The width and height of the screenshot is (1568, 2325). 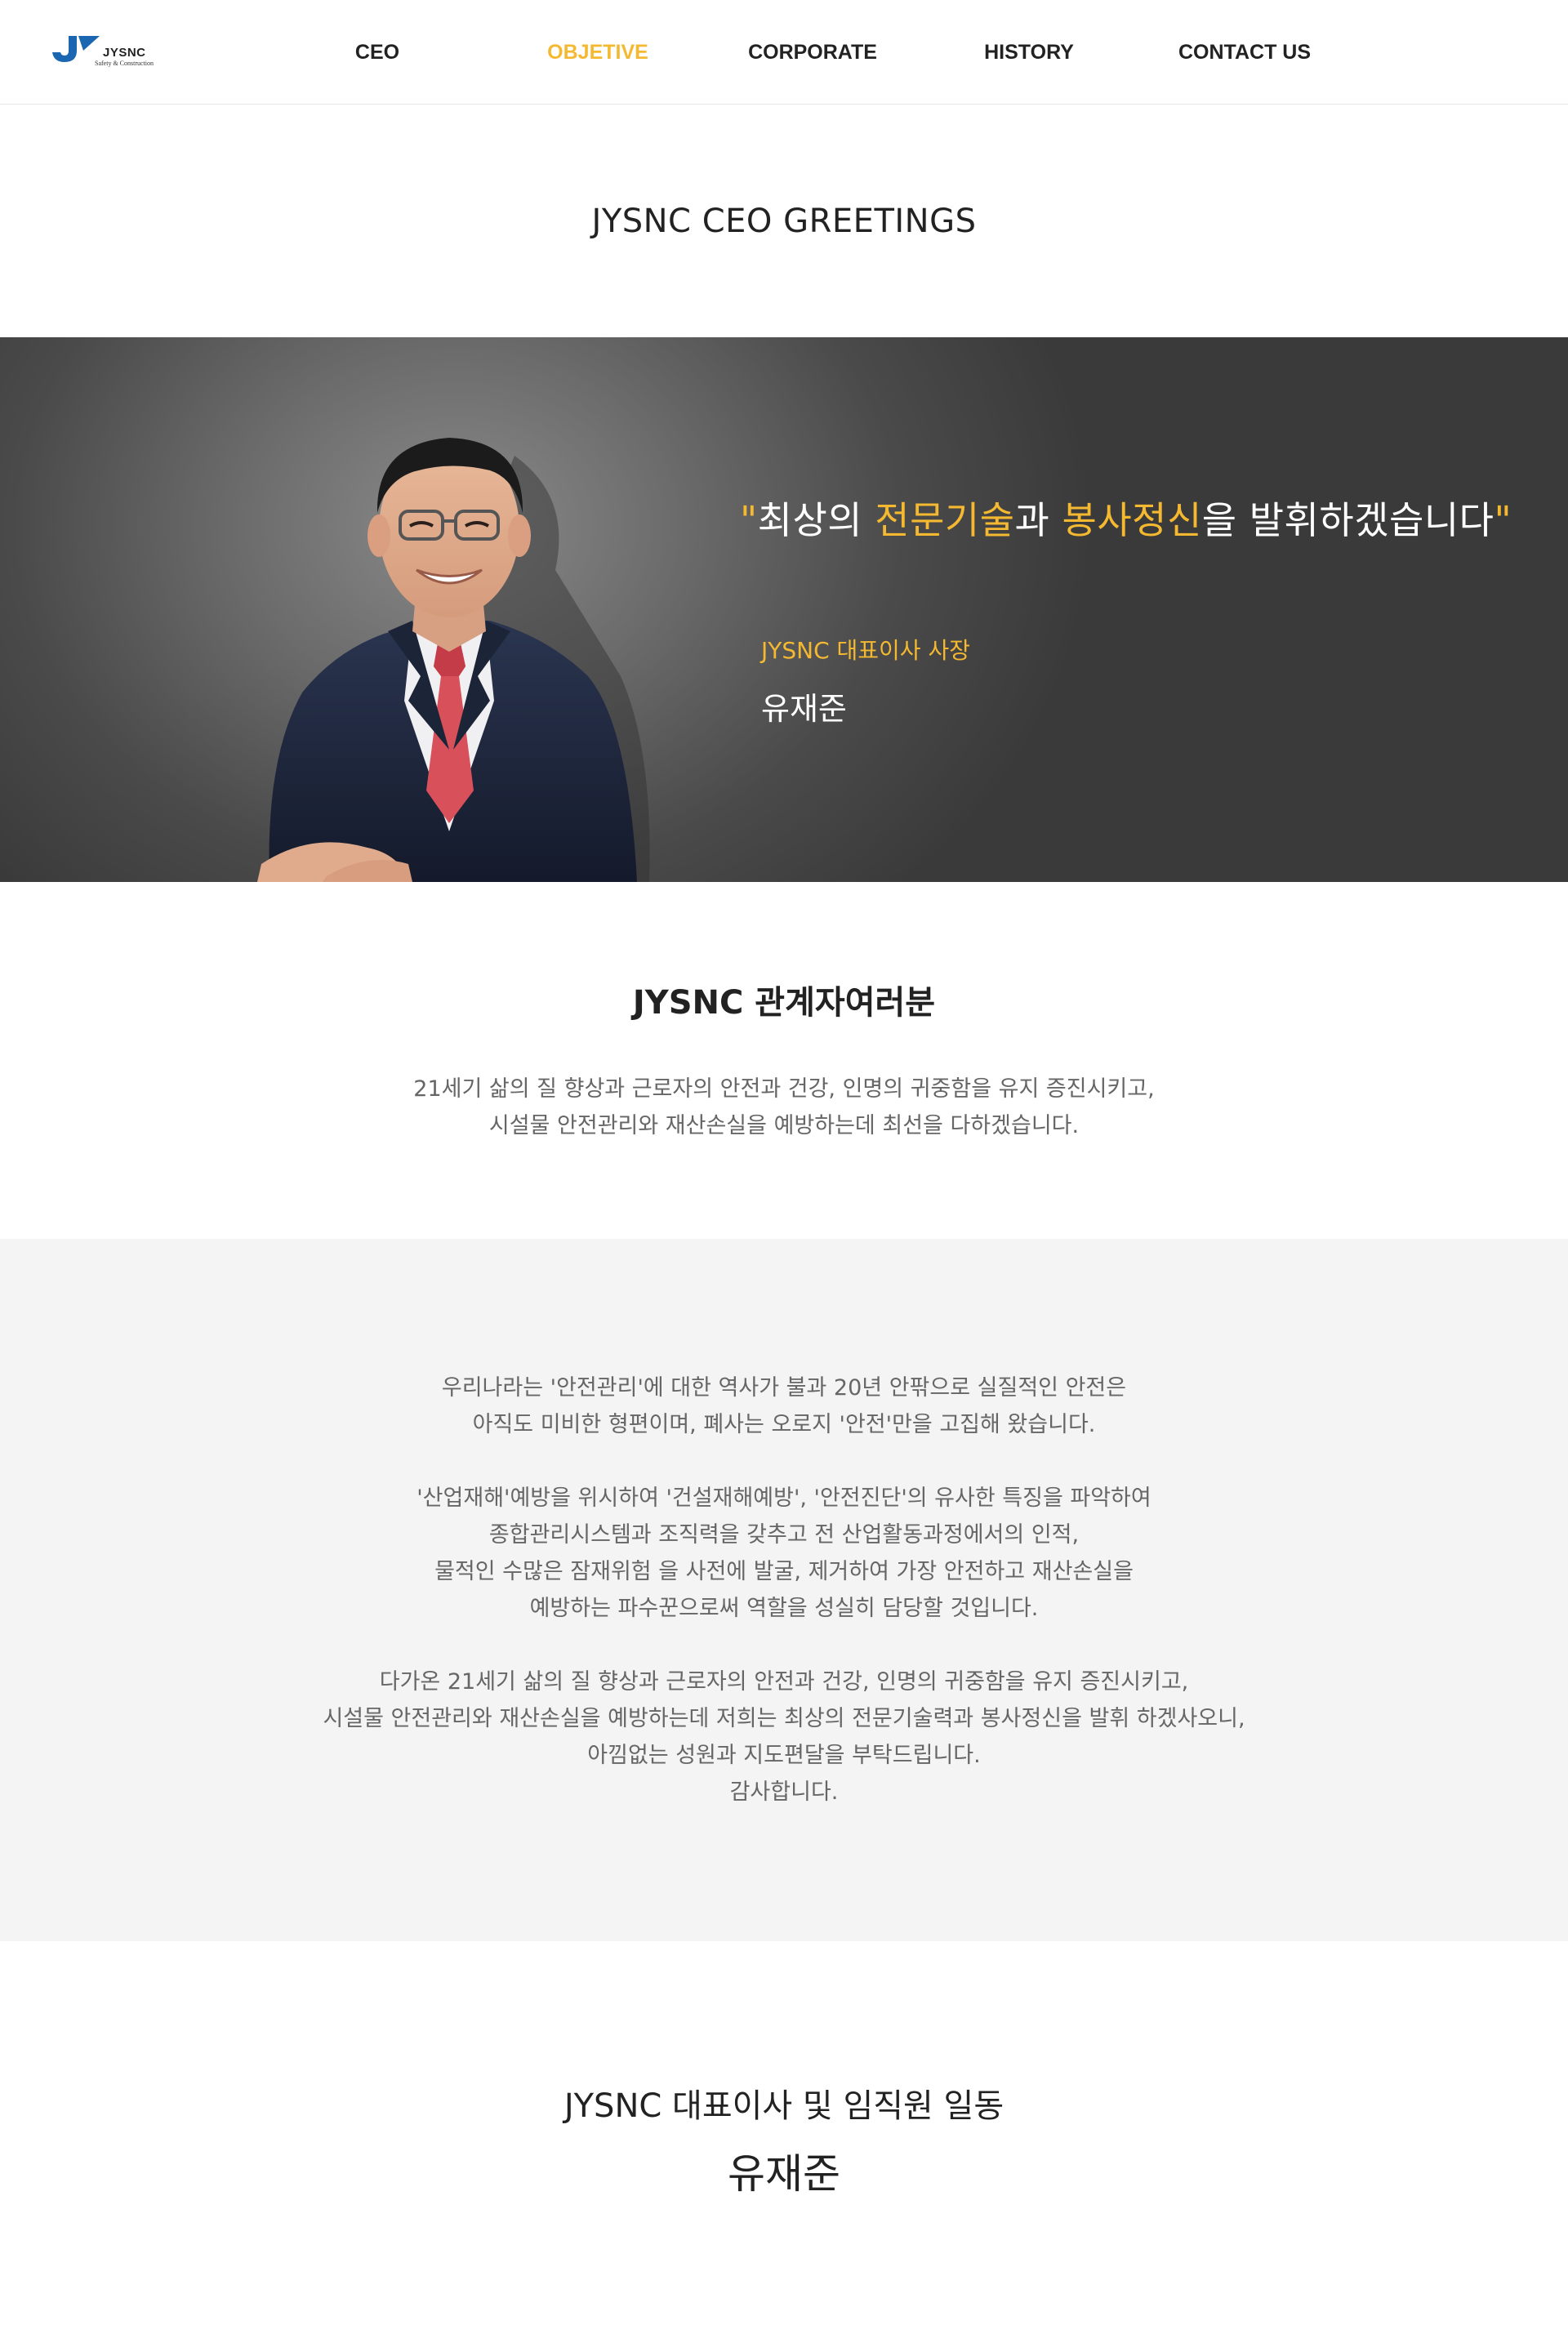 What do you see at coordinates (812, 53) in the screenshot?
I see `nav-corporate: CORPORATE` at bounding box center [812, 53].